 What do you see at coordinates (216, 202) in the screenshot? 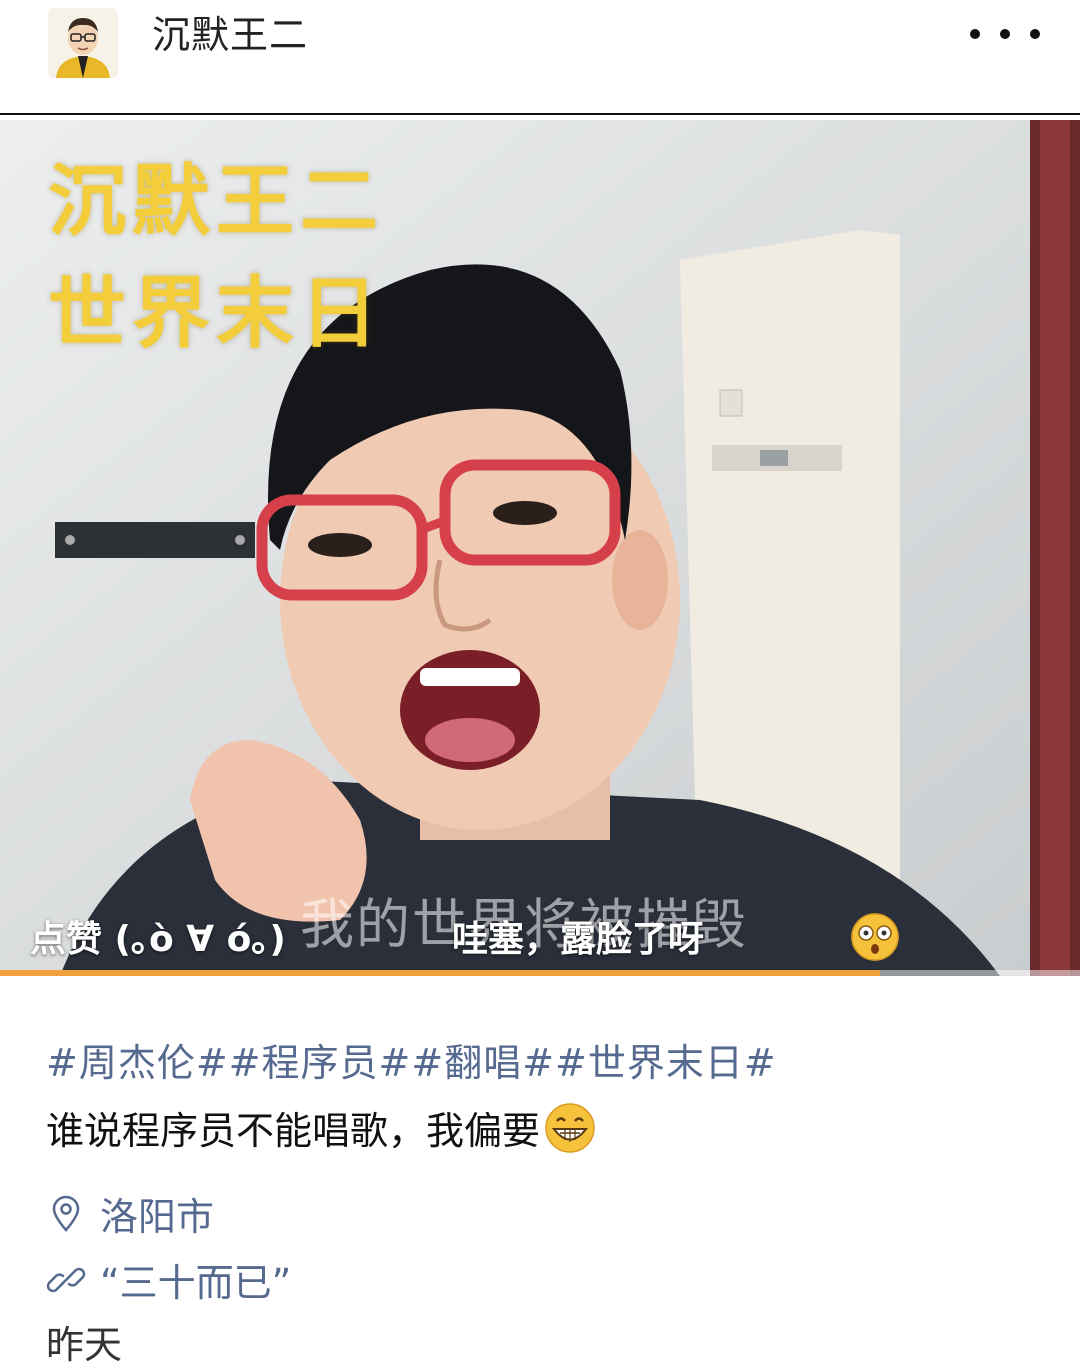
I see `overlay-title-line1: 沉默王二` at bounding box center [216, 202].